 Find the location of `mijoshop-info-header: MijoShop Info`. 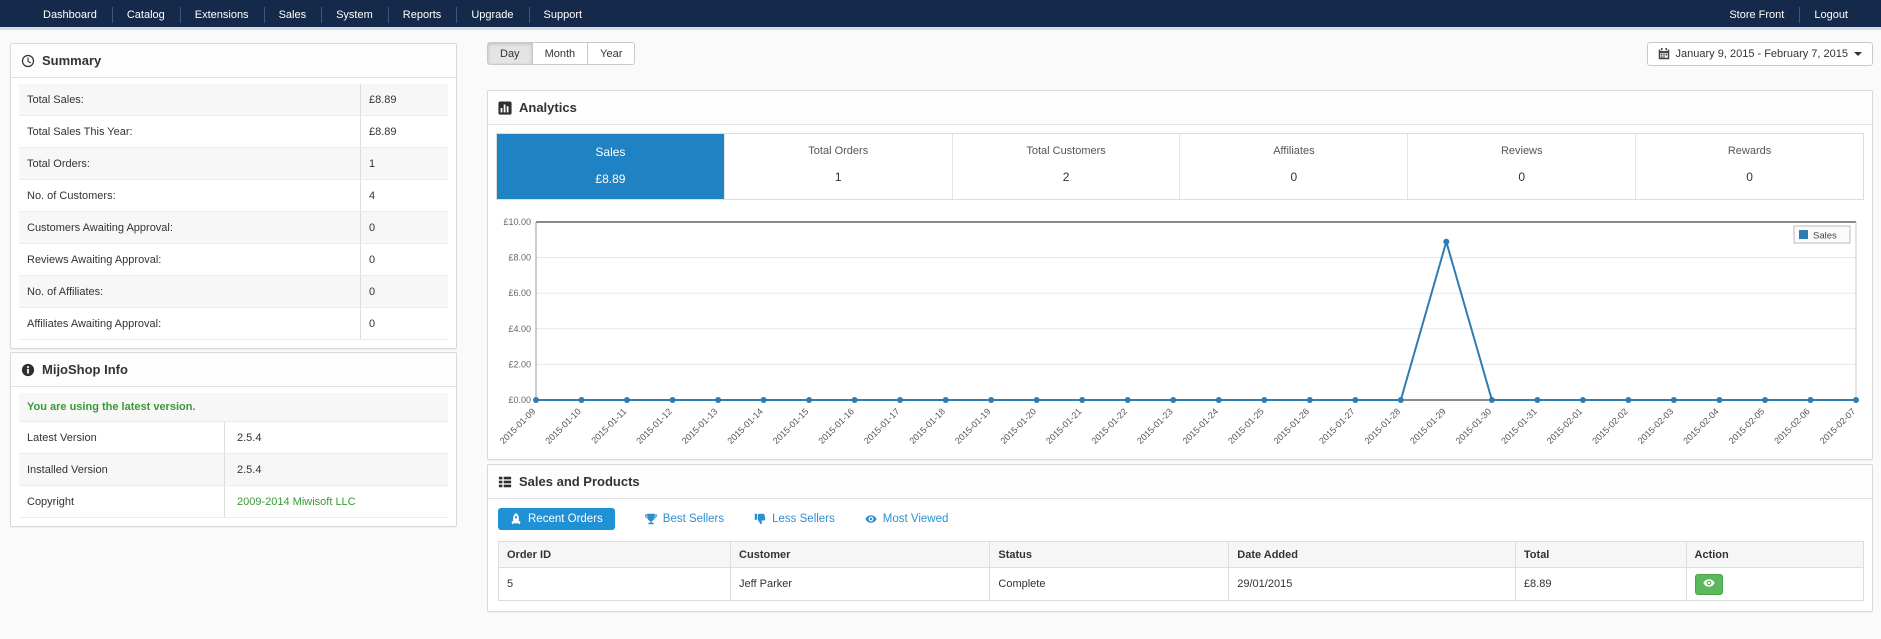

mijoshop-info-header: MijoShop Info is located at coordinates (233, 370).